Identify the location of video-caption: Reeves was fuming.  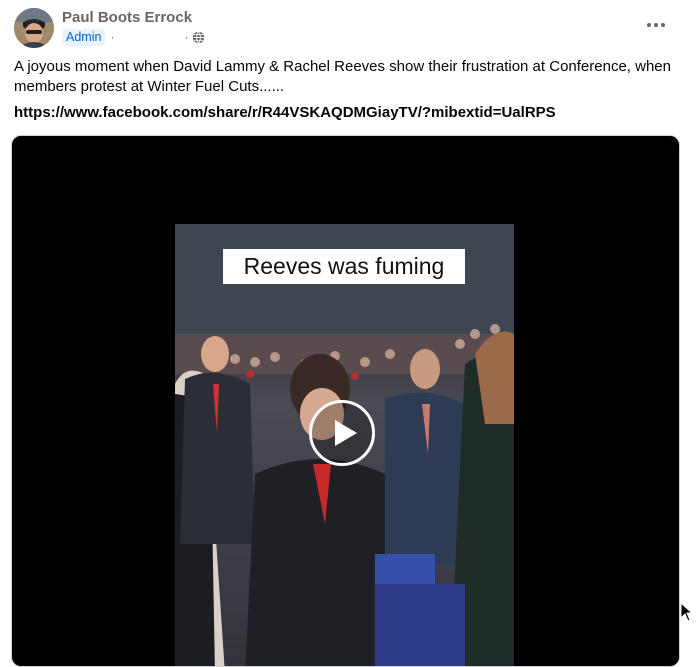
(344, 266).